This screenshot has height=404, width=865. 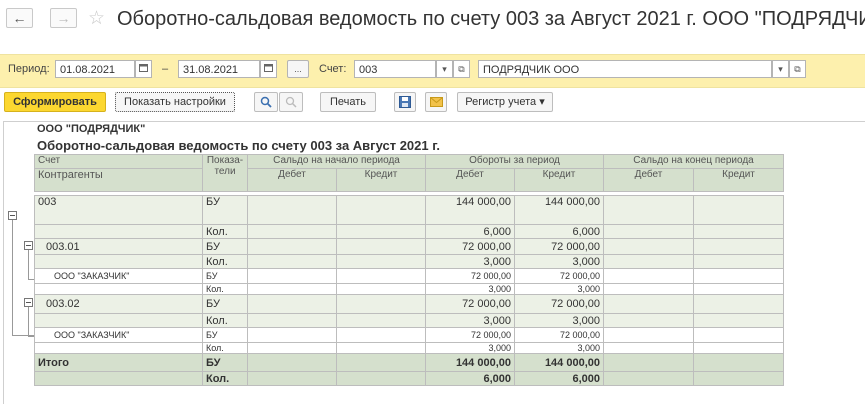 What do you see at coordinates (348, 102) in the screenshot?
I see `print-button: Печать` at bounding box center [348, 102].